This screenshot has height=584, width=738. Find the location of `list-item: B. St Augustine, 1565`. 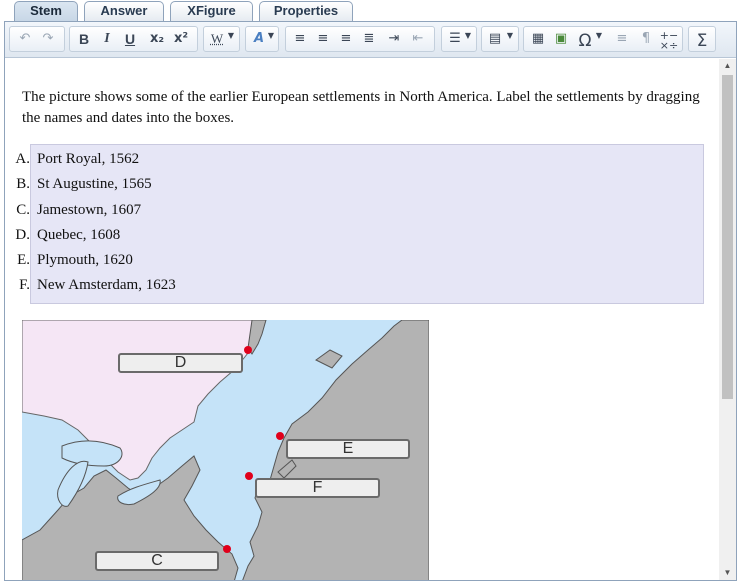

list-item: B. St Augustine, 1565 is located at coordinates (367, 188).